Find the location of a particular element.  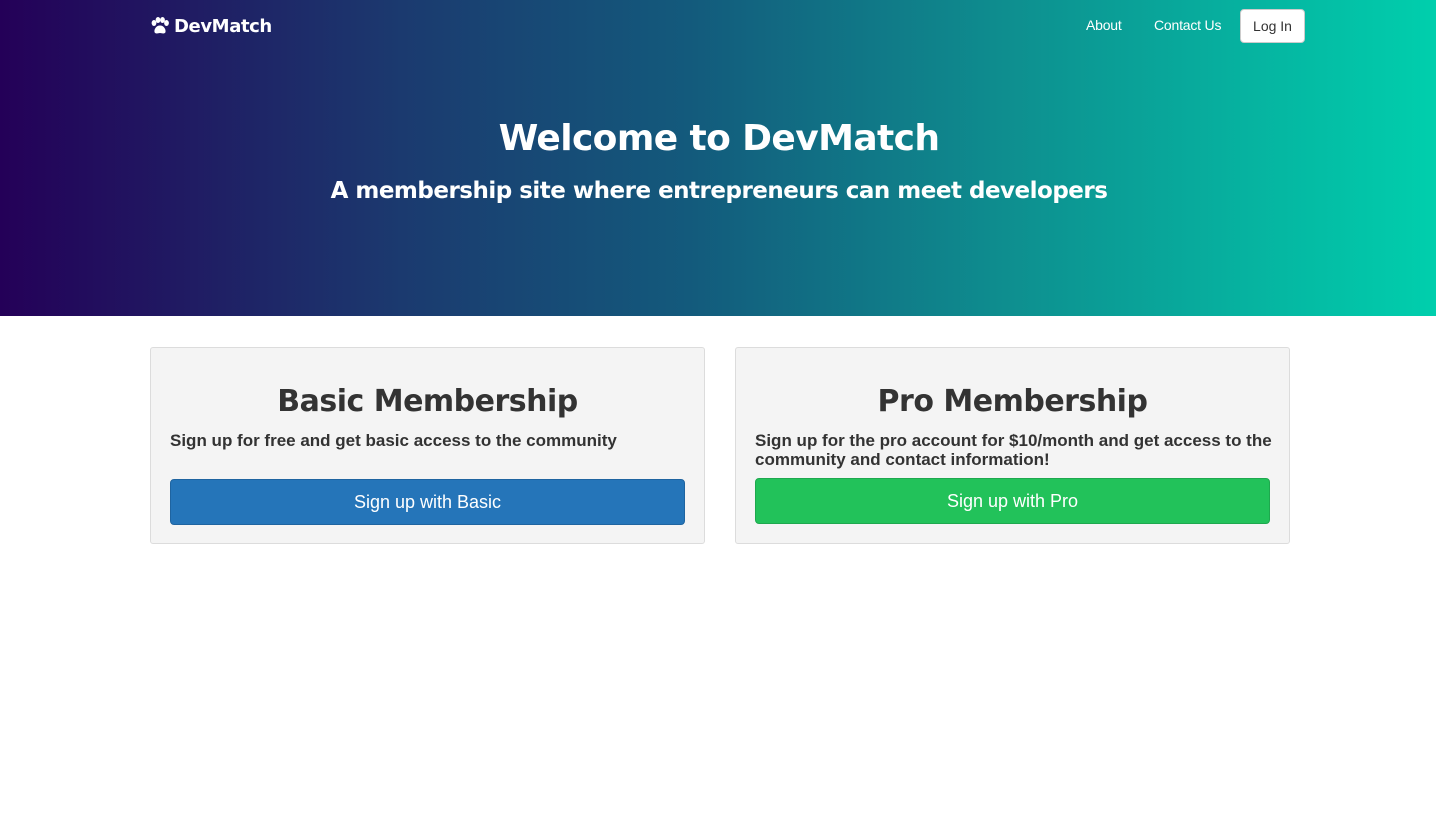

login-button: Log In is located at coordinates (1272, 26).